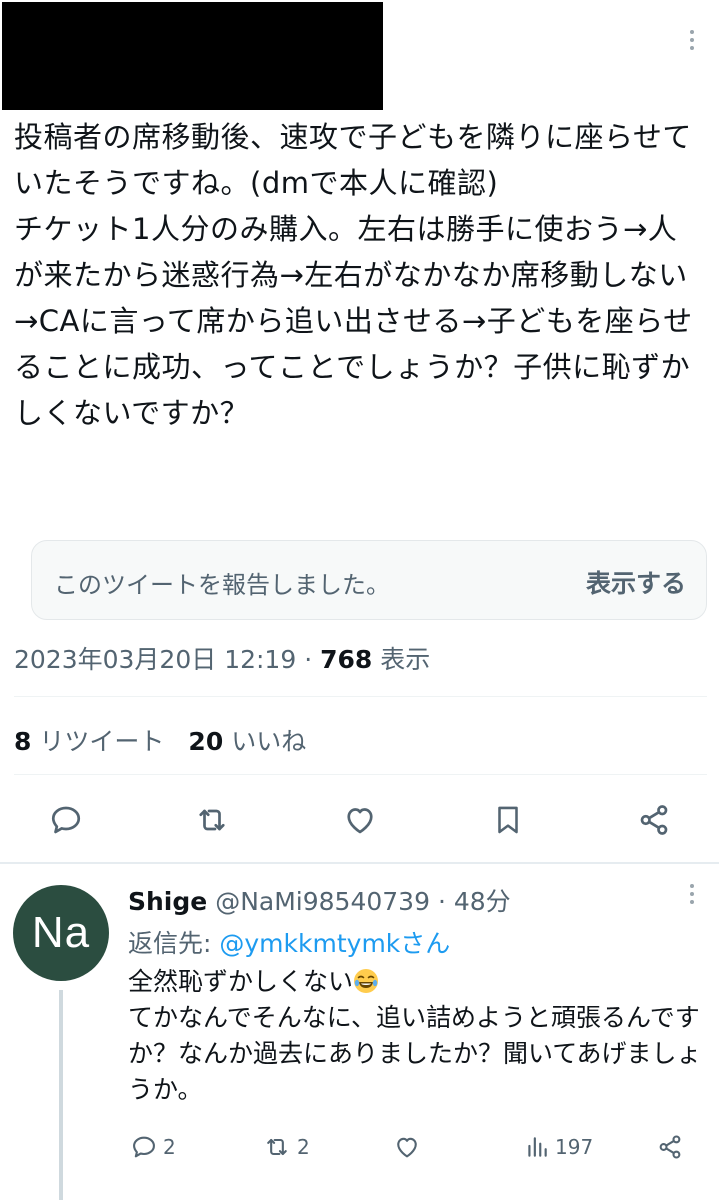  What do you see at coordinates (269, 741) in the screenshot?
I see `likes-label: いいね` at bounding box center [269, 741].